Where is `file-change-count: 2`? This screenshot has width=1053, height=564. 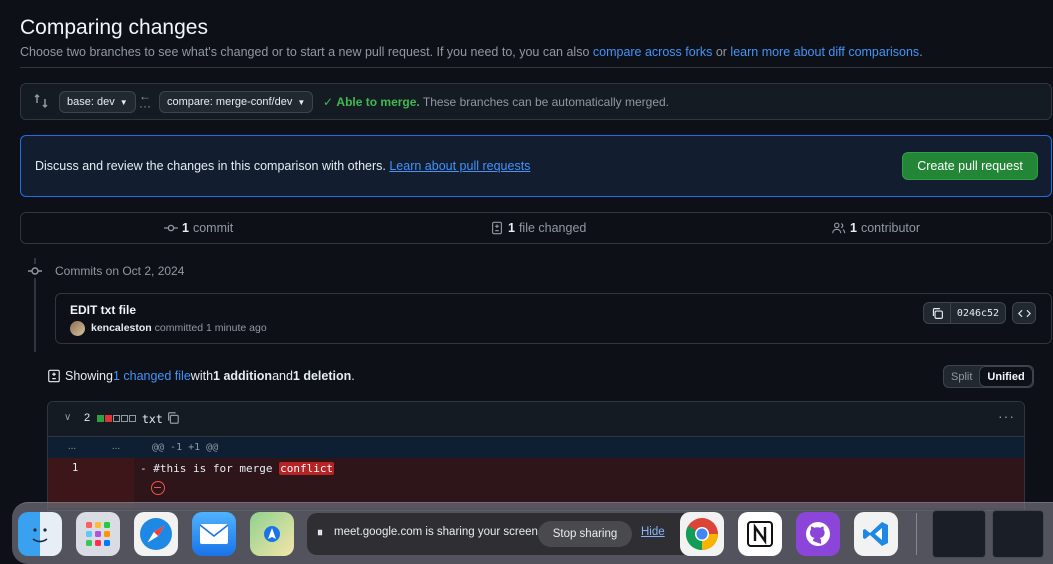 file-change-count: 2 is located at coordinates (87, 418).